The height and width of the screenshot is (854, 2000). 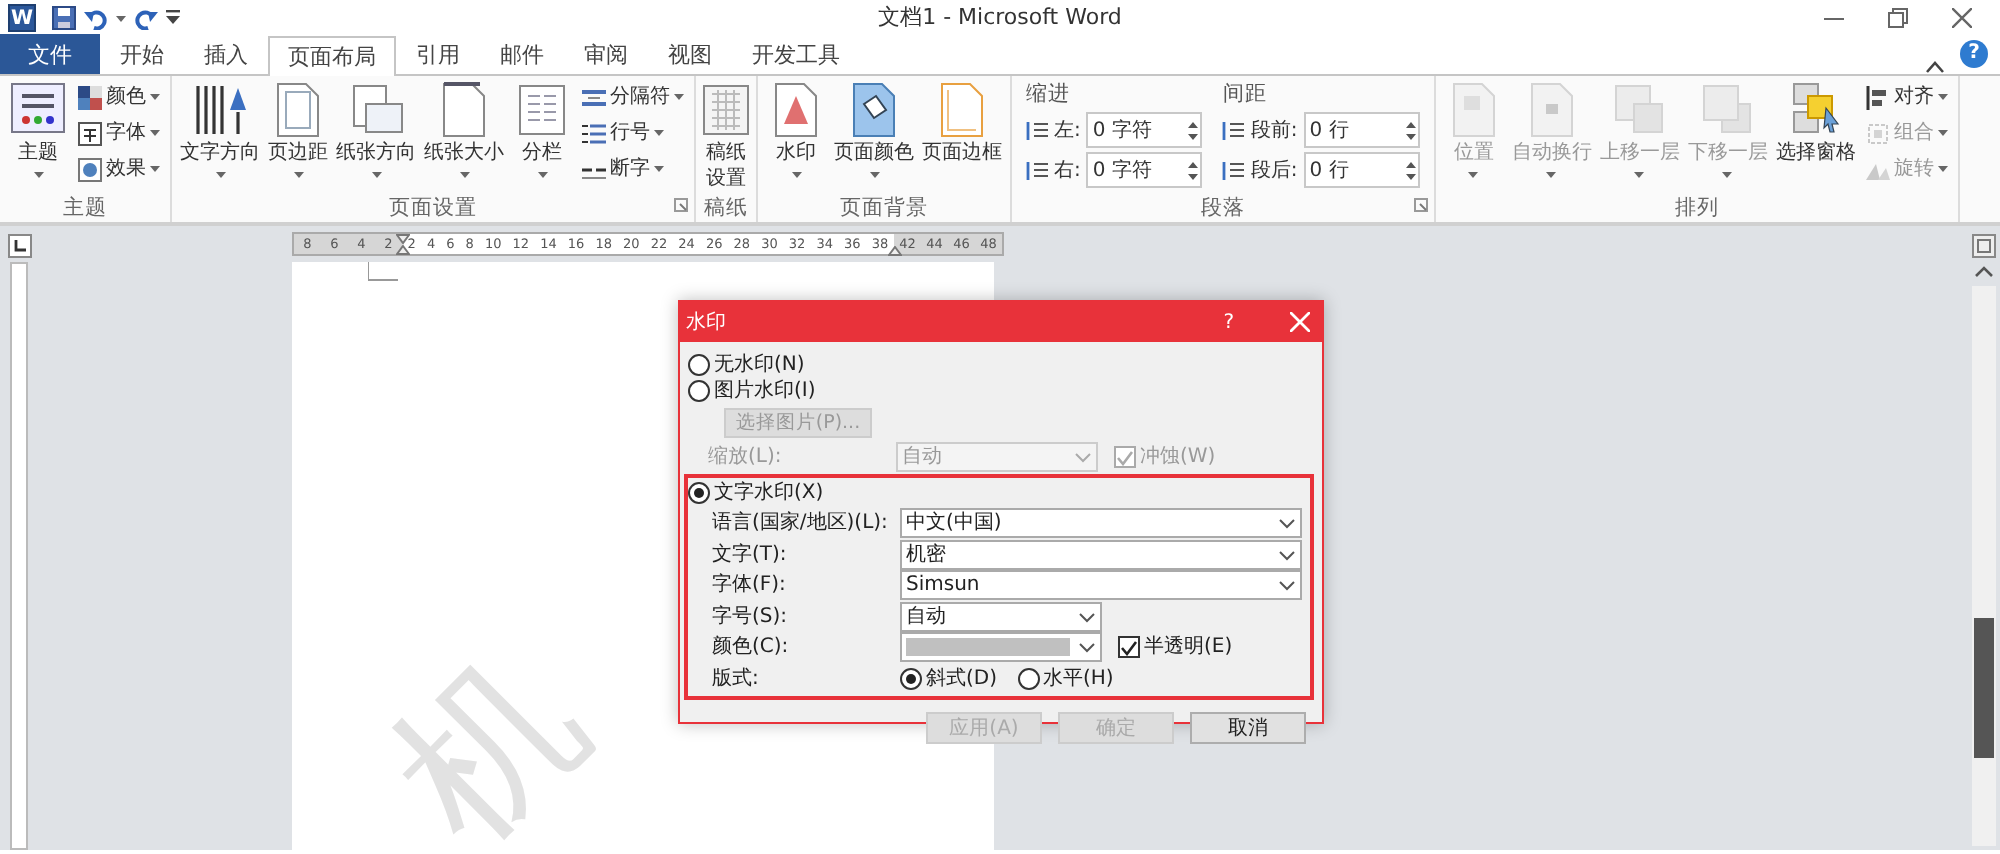 What do you see at coordinates (796, 129) in the screenshot?
I see `ribbon-button: 水印` at bounding box center [796, 129].